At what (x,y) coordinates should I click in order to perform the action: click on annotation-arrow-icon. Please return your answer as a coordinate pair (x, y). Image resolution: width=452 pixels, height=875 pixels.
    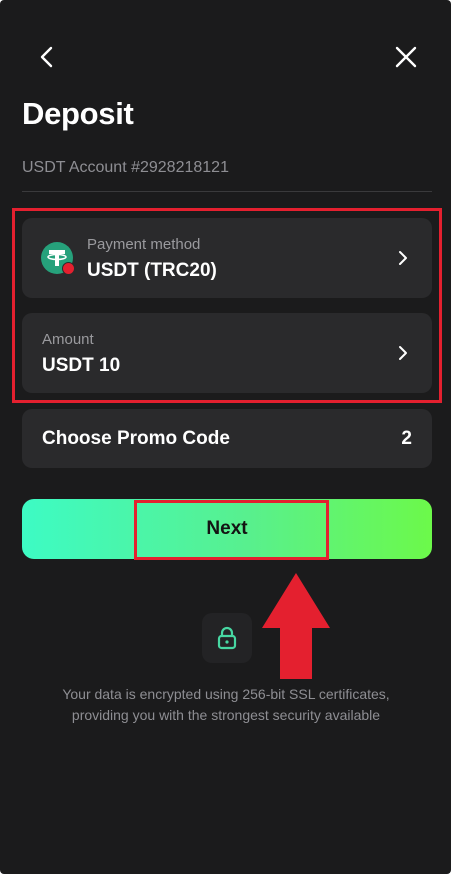
    Looking at the image, I should click on (296, 626).